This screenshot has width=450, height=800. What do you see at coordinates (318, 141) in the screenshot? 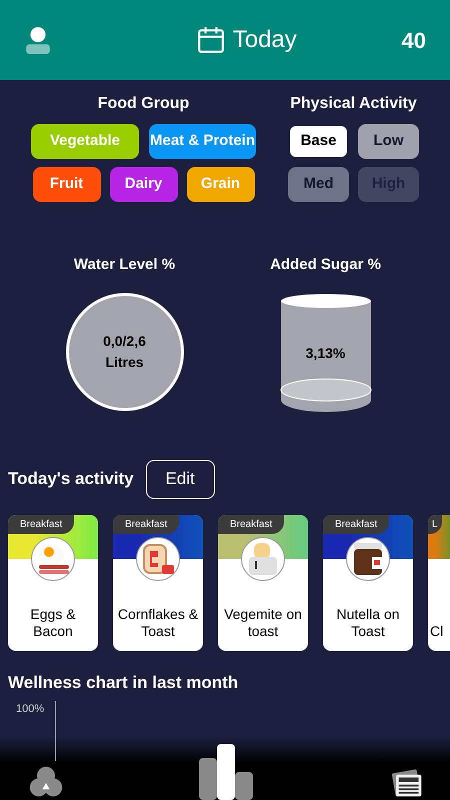
I see `activity-level-button: Base` at bounding box center [318, 141].